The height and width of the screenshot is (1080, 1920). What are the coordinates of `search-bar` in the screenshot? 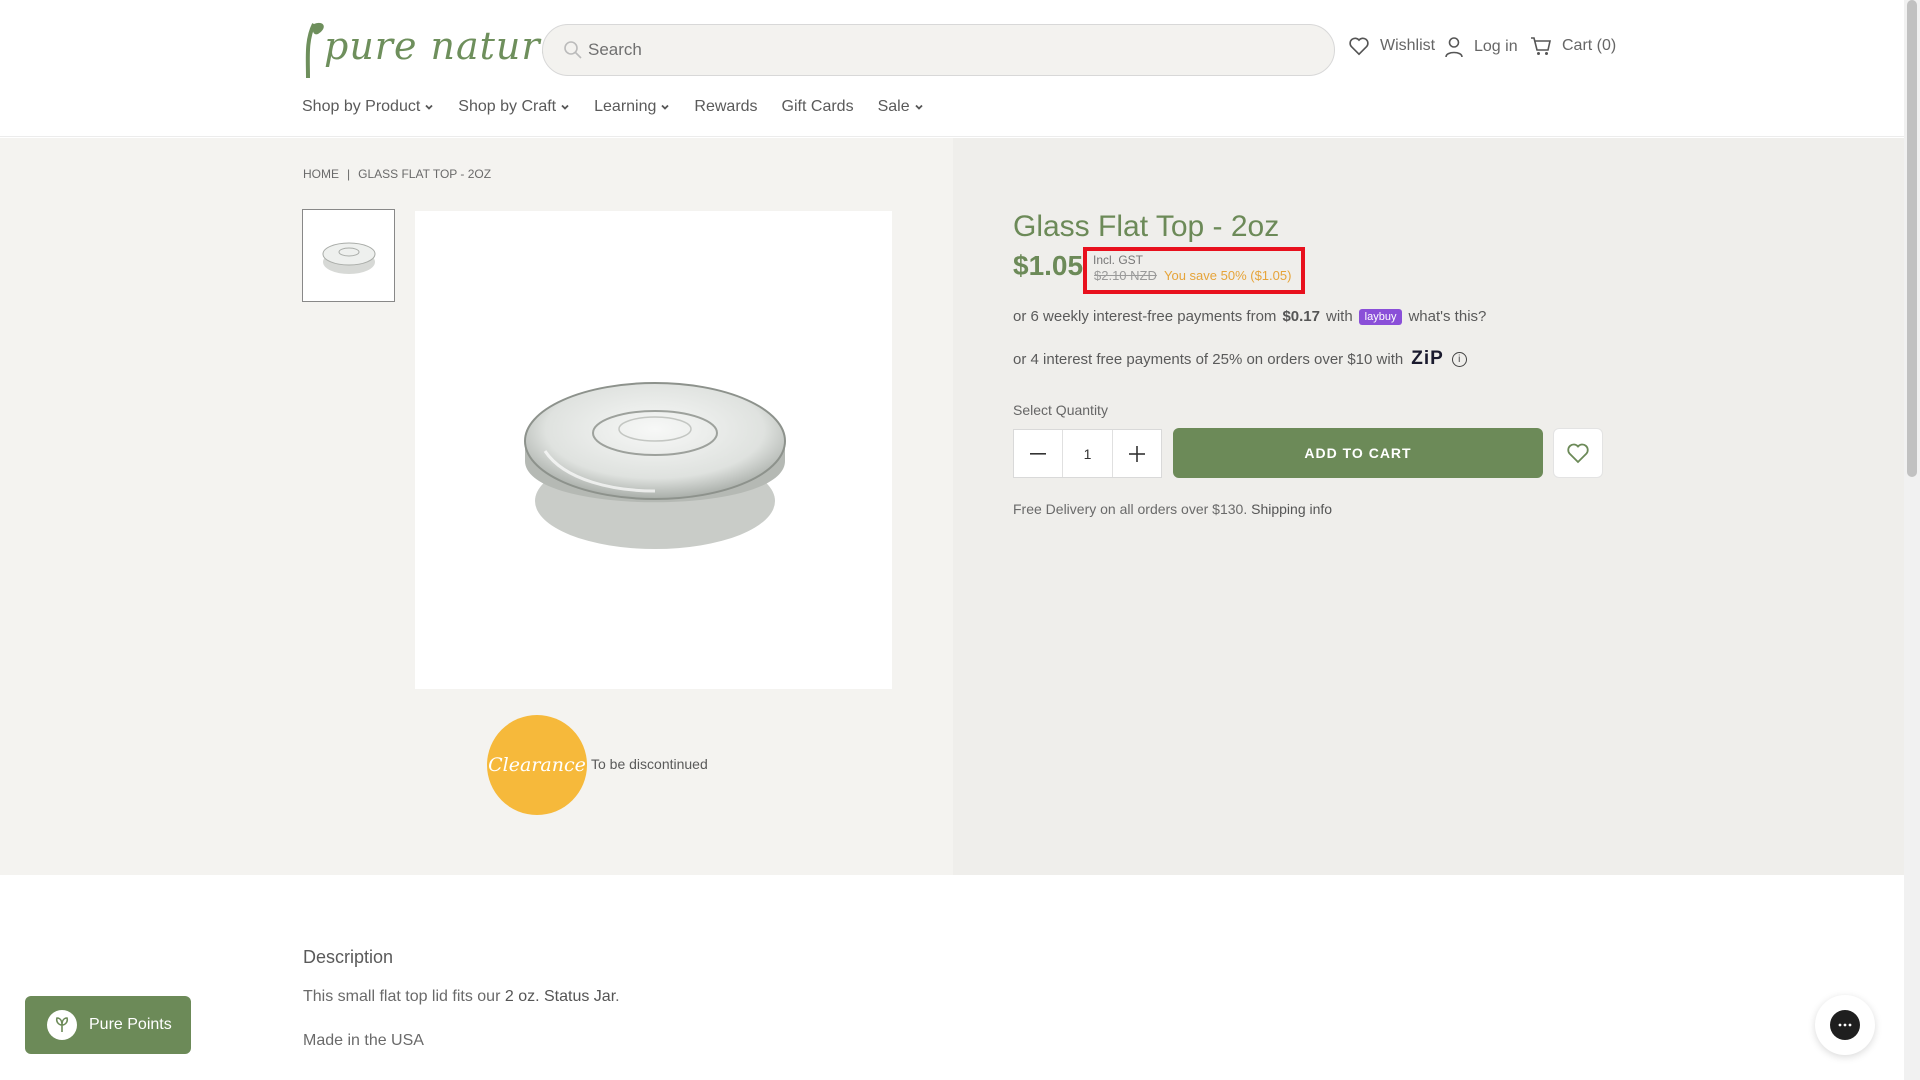 It's located at (938, 50).